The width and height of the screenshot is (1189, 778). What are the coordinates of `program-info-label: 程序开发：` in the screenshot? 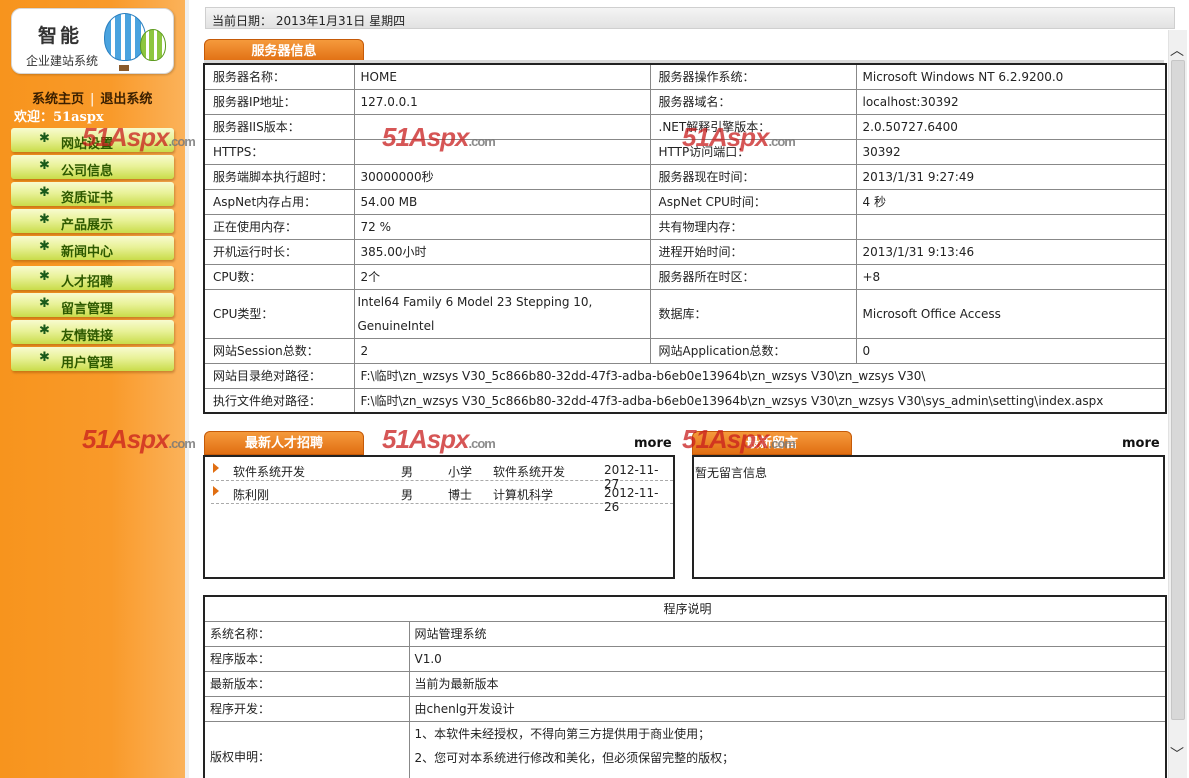 It's located at (306, 708).